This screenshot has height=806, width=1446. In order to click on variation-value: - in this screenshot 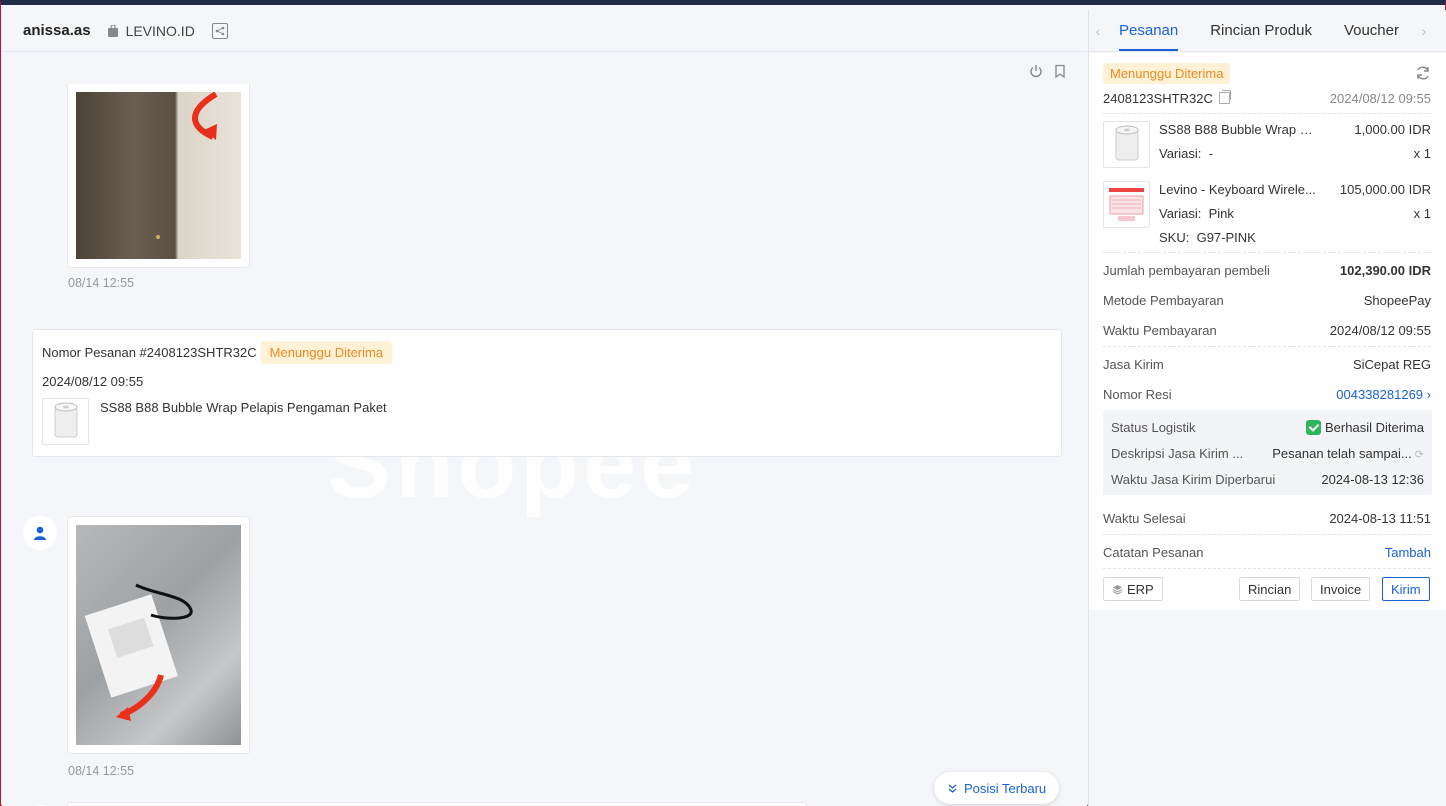, I will do `click(1210, 153)`.